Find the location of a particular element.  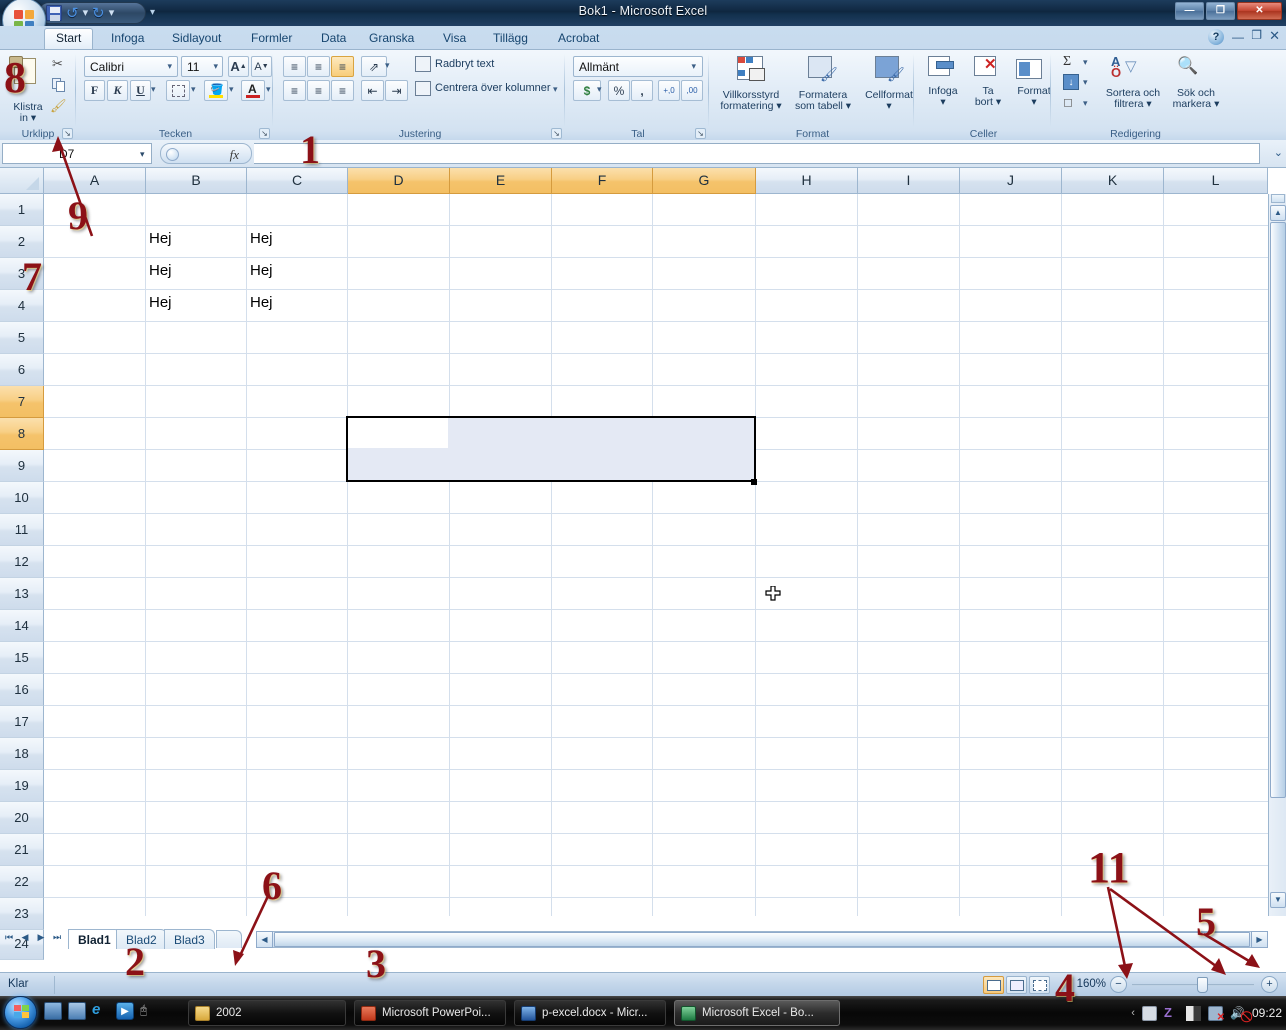

cell-B4: Hej is located at coordinates (158, 302).